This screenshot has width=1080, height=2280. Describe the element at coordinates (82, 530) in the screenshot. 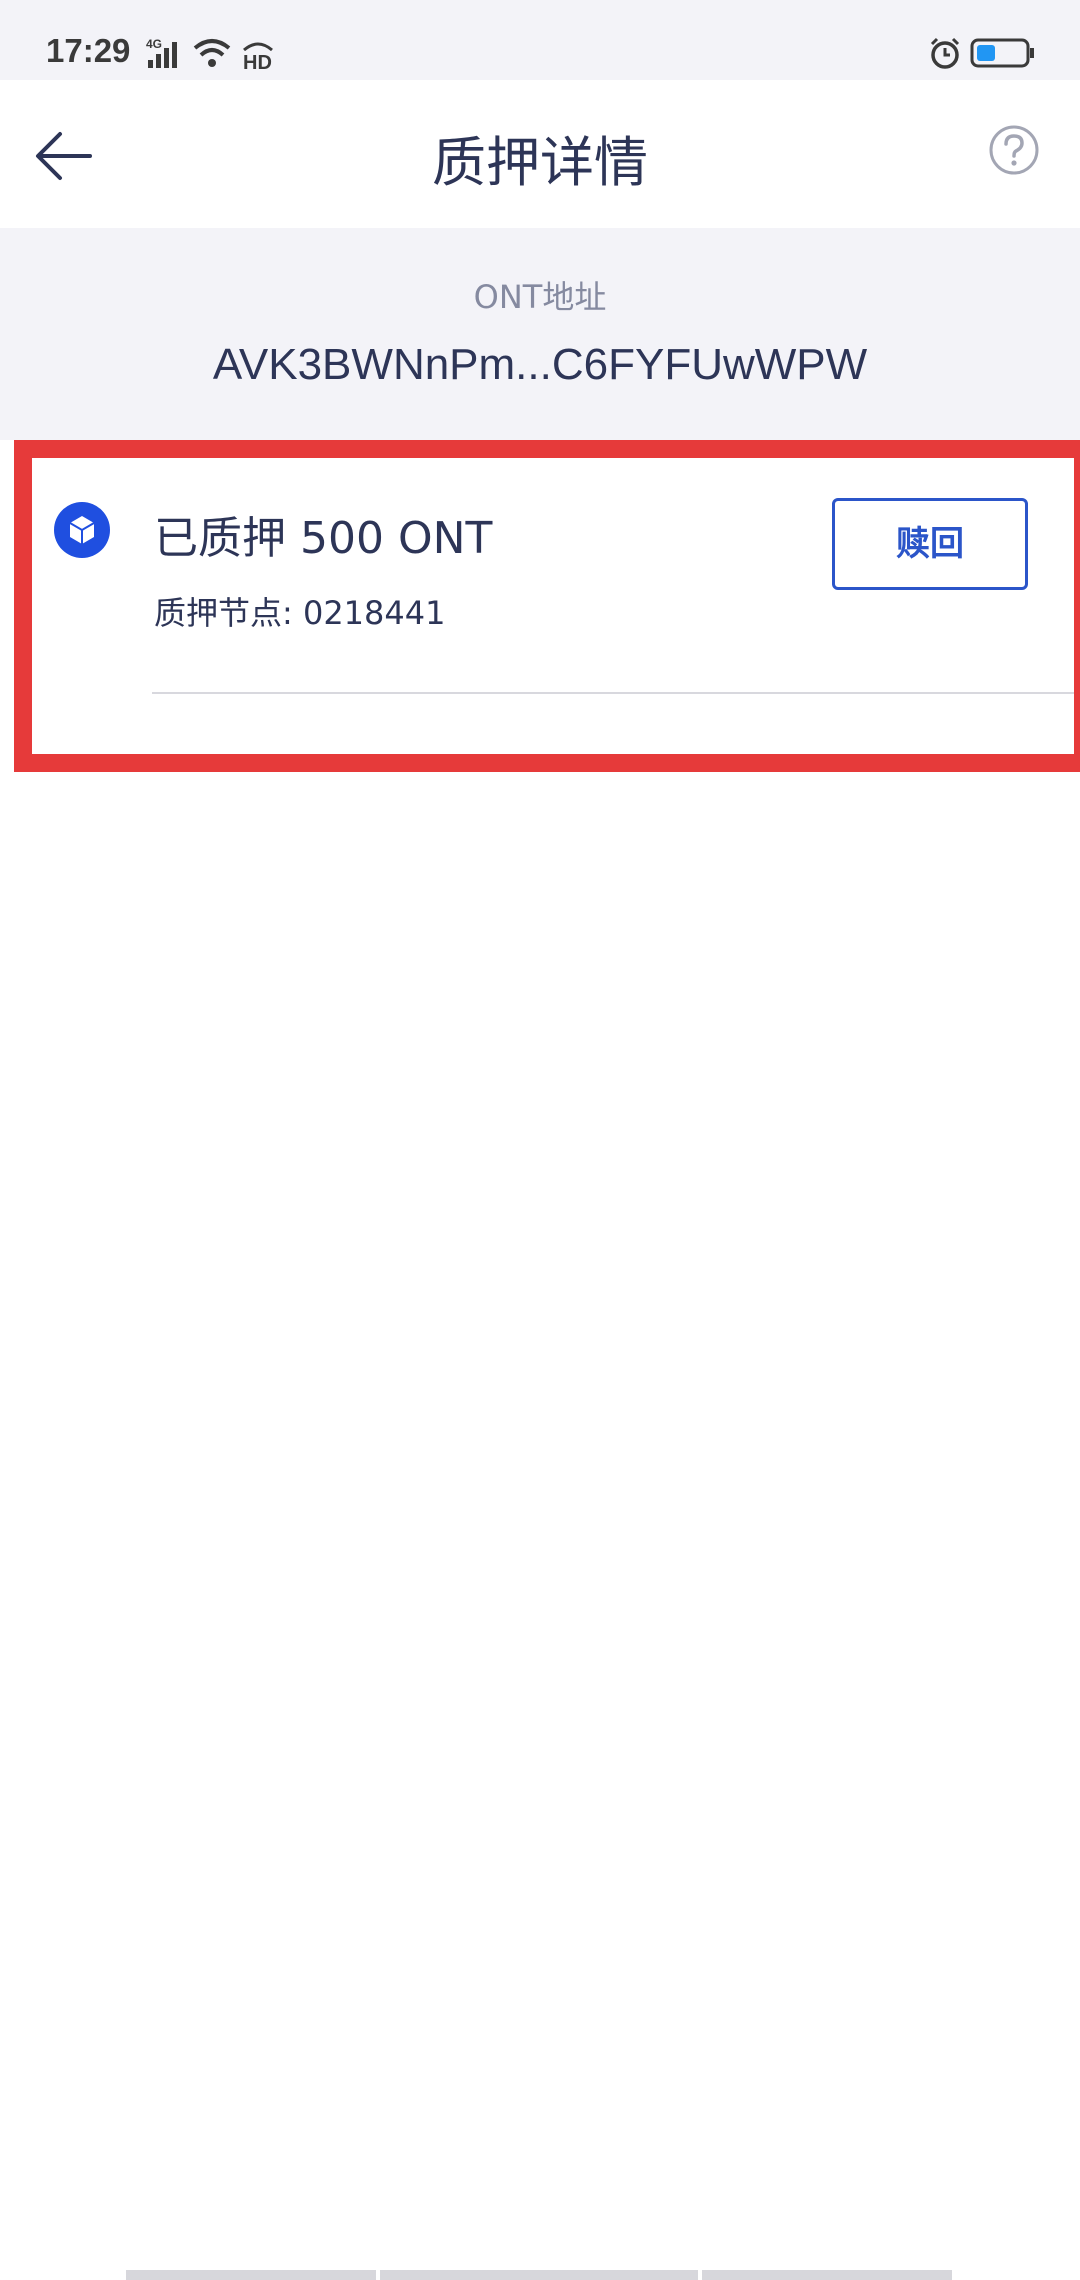

I see `cube-icon` at that location.